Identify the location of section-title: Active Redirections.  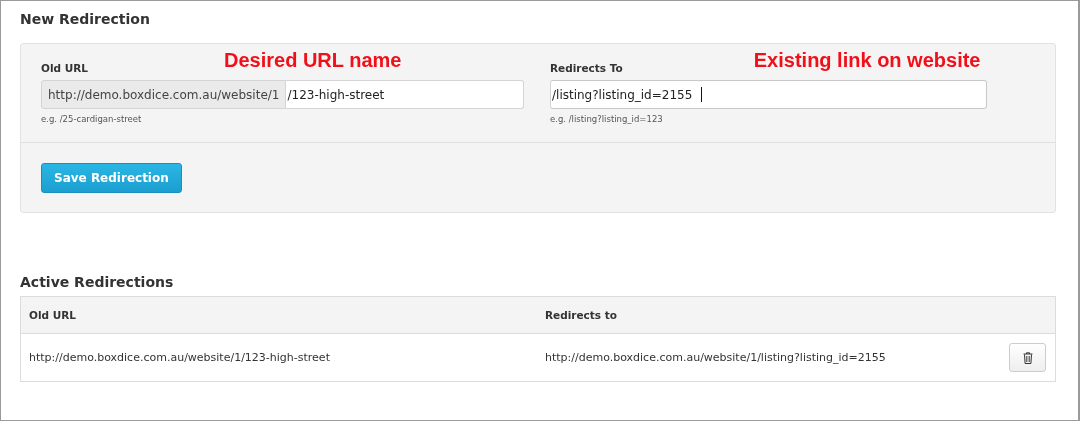
(97, 283).